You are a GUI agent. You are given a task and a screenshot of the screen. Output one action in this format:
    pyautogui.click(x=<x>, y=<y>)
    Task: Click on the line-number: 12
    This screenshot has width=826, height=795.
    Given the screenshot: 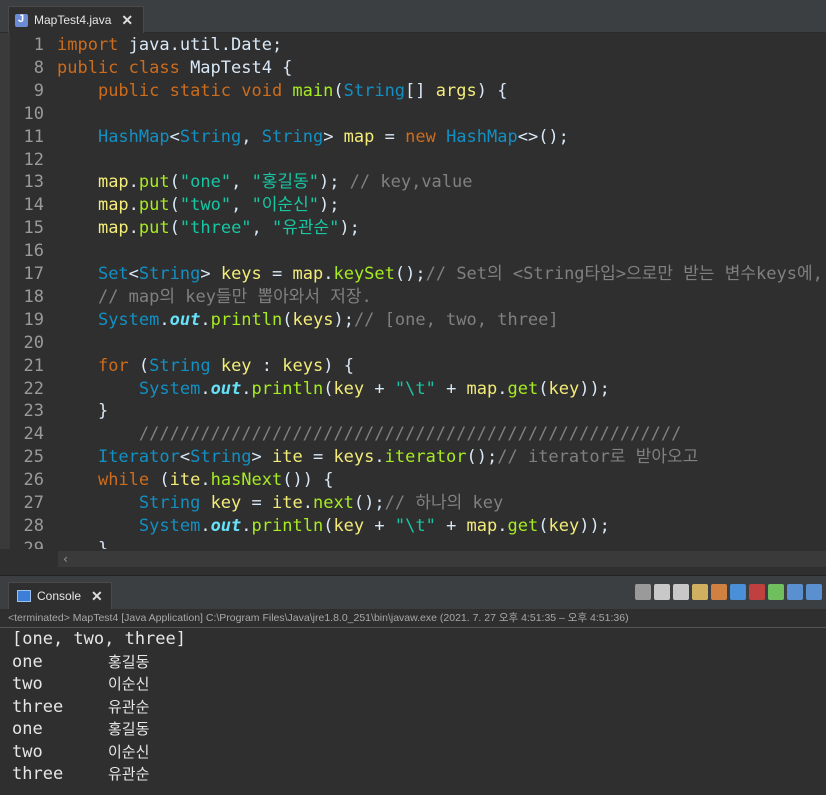 What is the action you would take?
    pyautogui.click(x=33, y=159)
    